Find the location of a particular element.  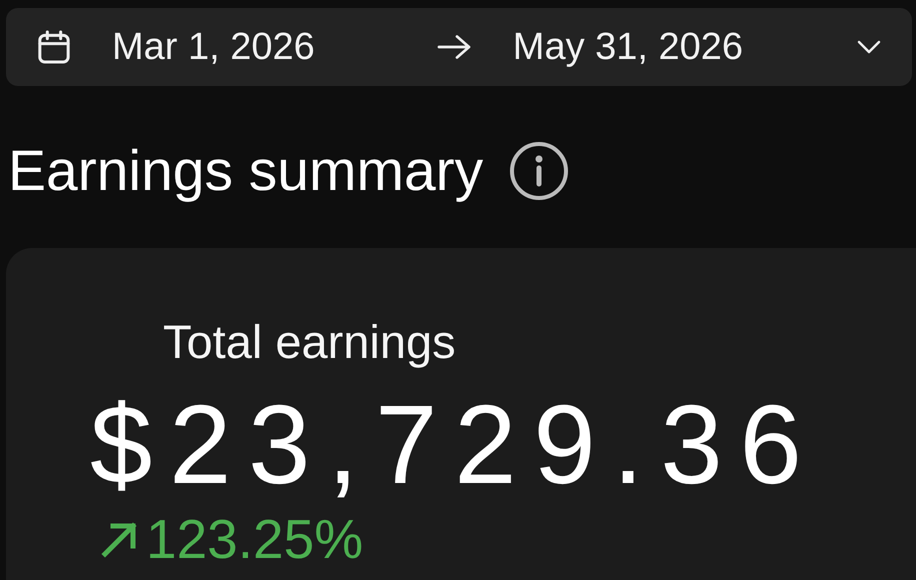

info-icon is located at coordinates (539, 171).